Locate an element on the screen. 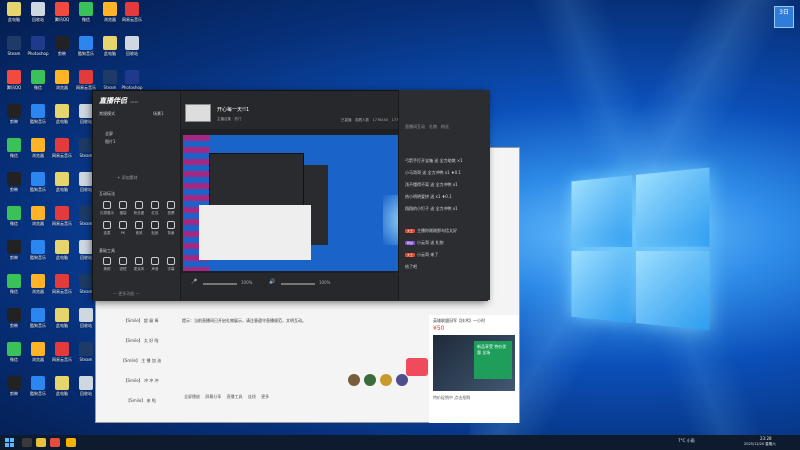 The height and width of the screenshot is (450, 800). function-tile: 音效 is located at coordinates (139, 228).